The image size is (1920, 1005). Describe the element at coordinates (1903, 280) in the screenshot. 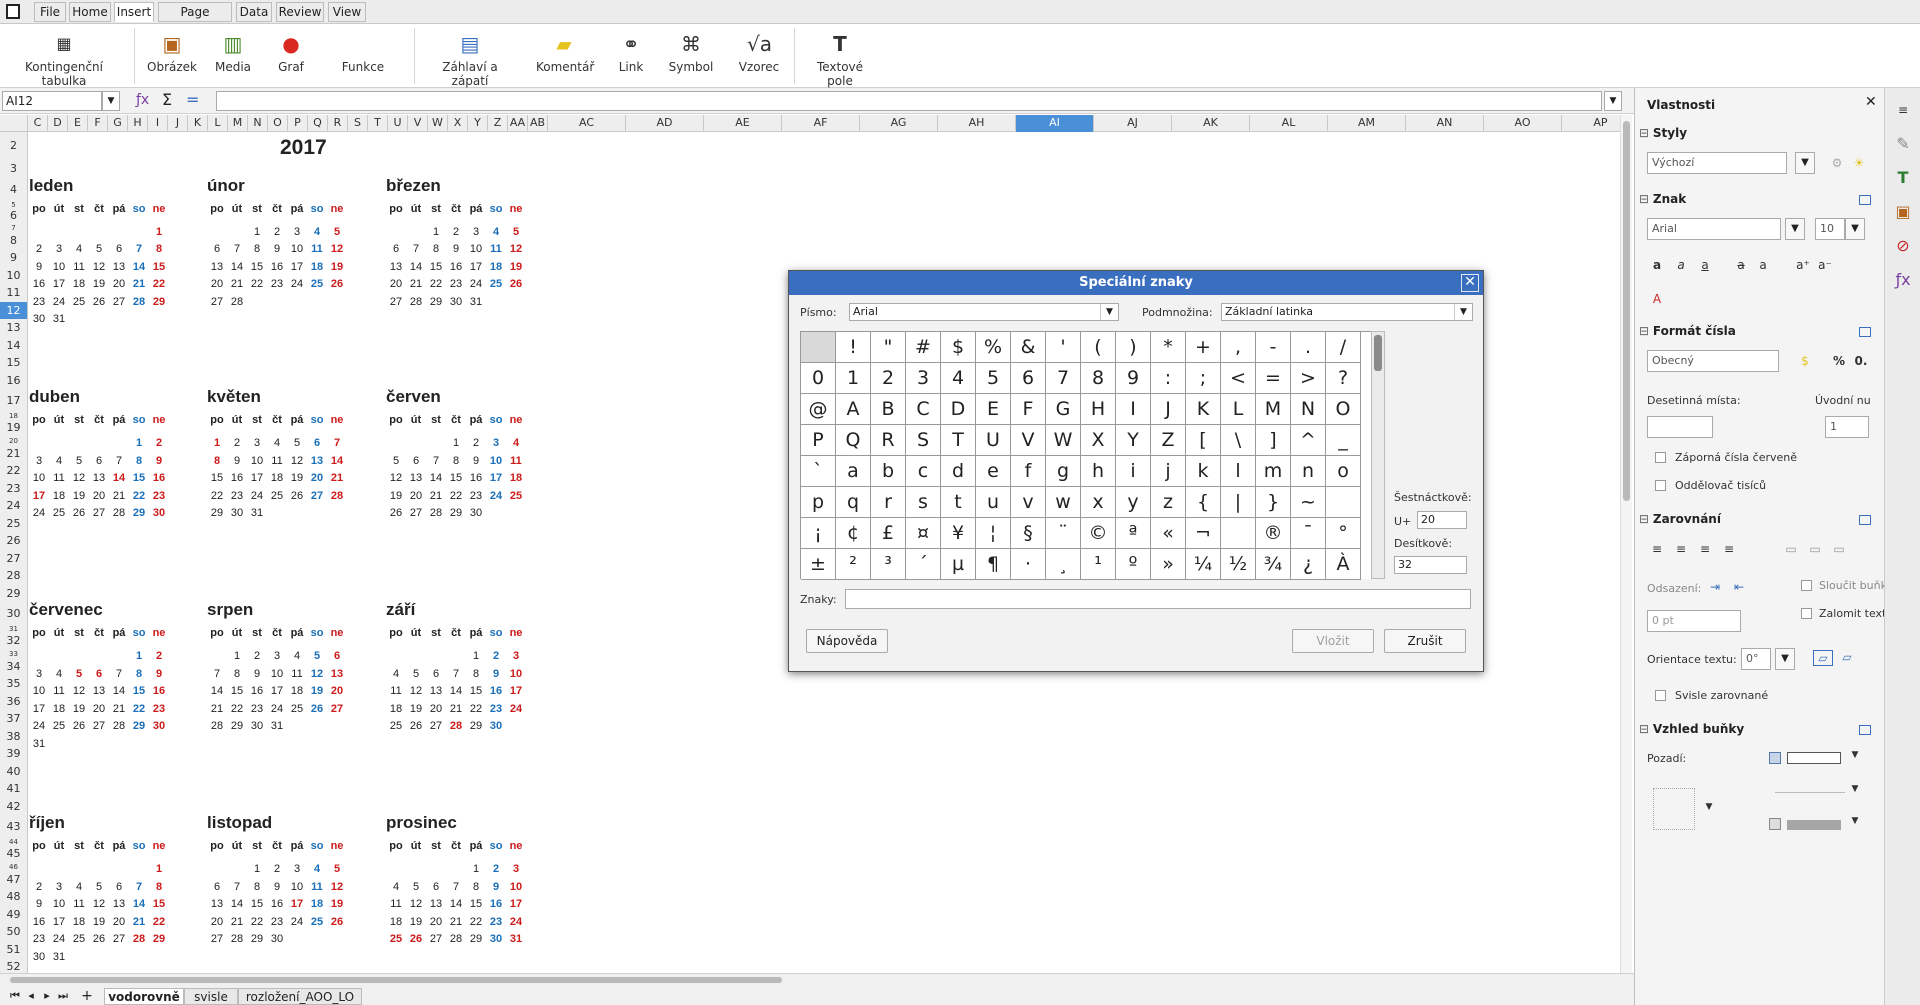

I see `functions-deck-icon: ƒx` at that location.